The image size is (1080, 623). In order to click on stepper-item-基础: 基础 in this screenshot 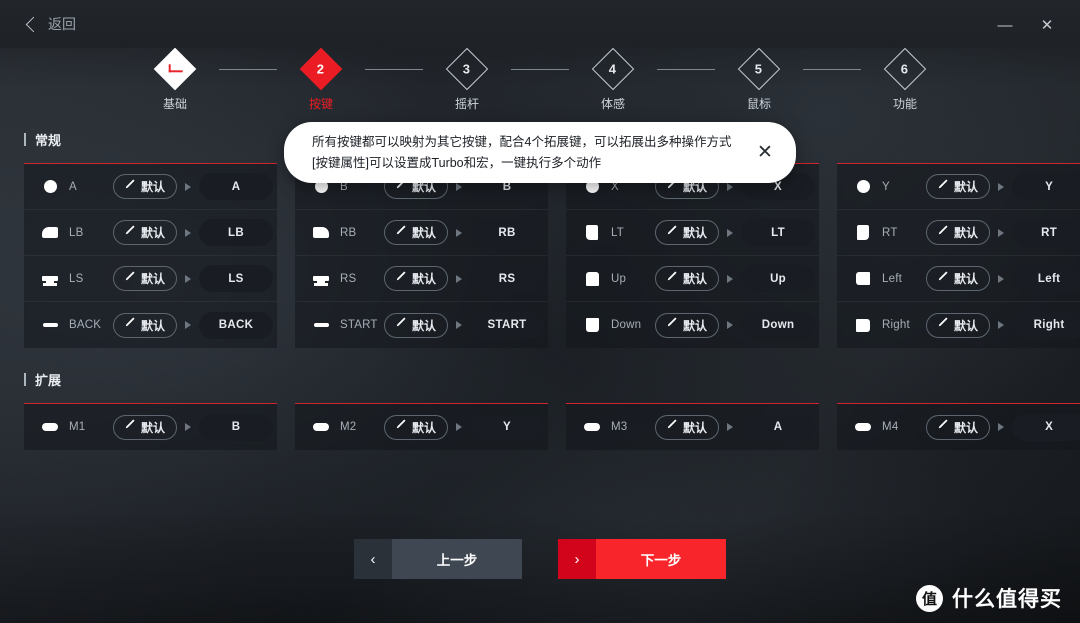, I will do `click(175, 79)`.